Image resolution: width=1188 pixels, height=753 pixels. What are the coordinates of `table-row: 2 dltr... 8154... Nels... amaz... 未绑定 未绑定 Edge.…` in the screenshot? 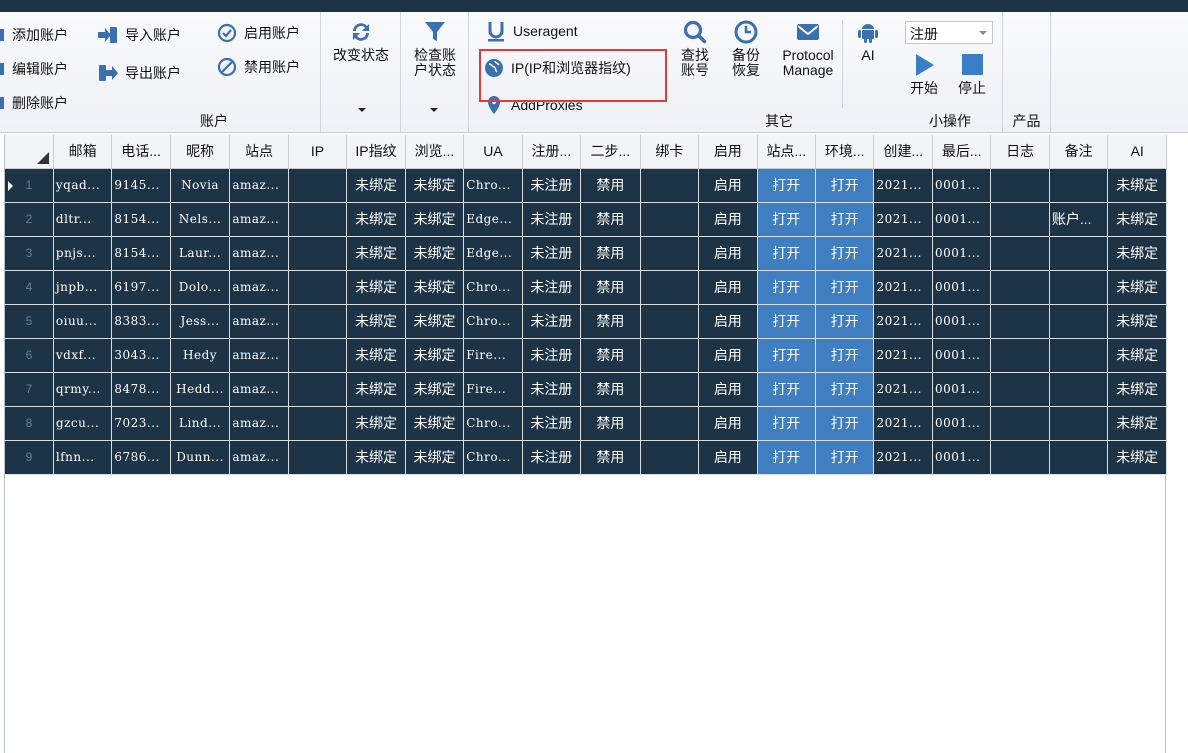 It's located at (586, 219).